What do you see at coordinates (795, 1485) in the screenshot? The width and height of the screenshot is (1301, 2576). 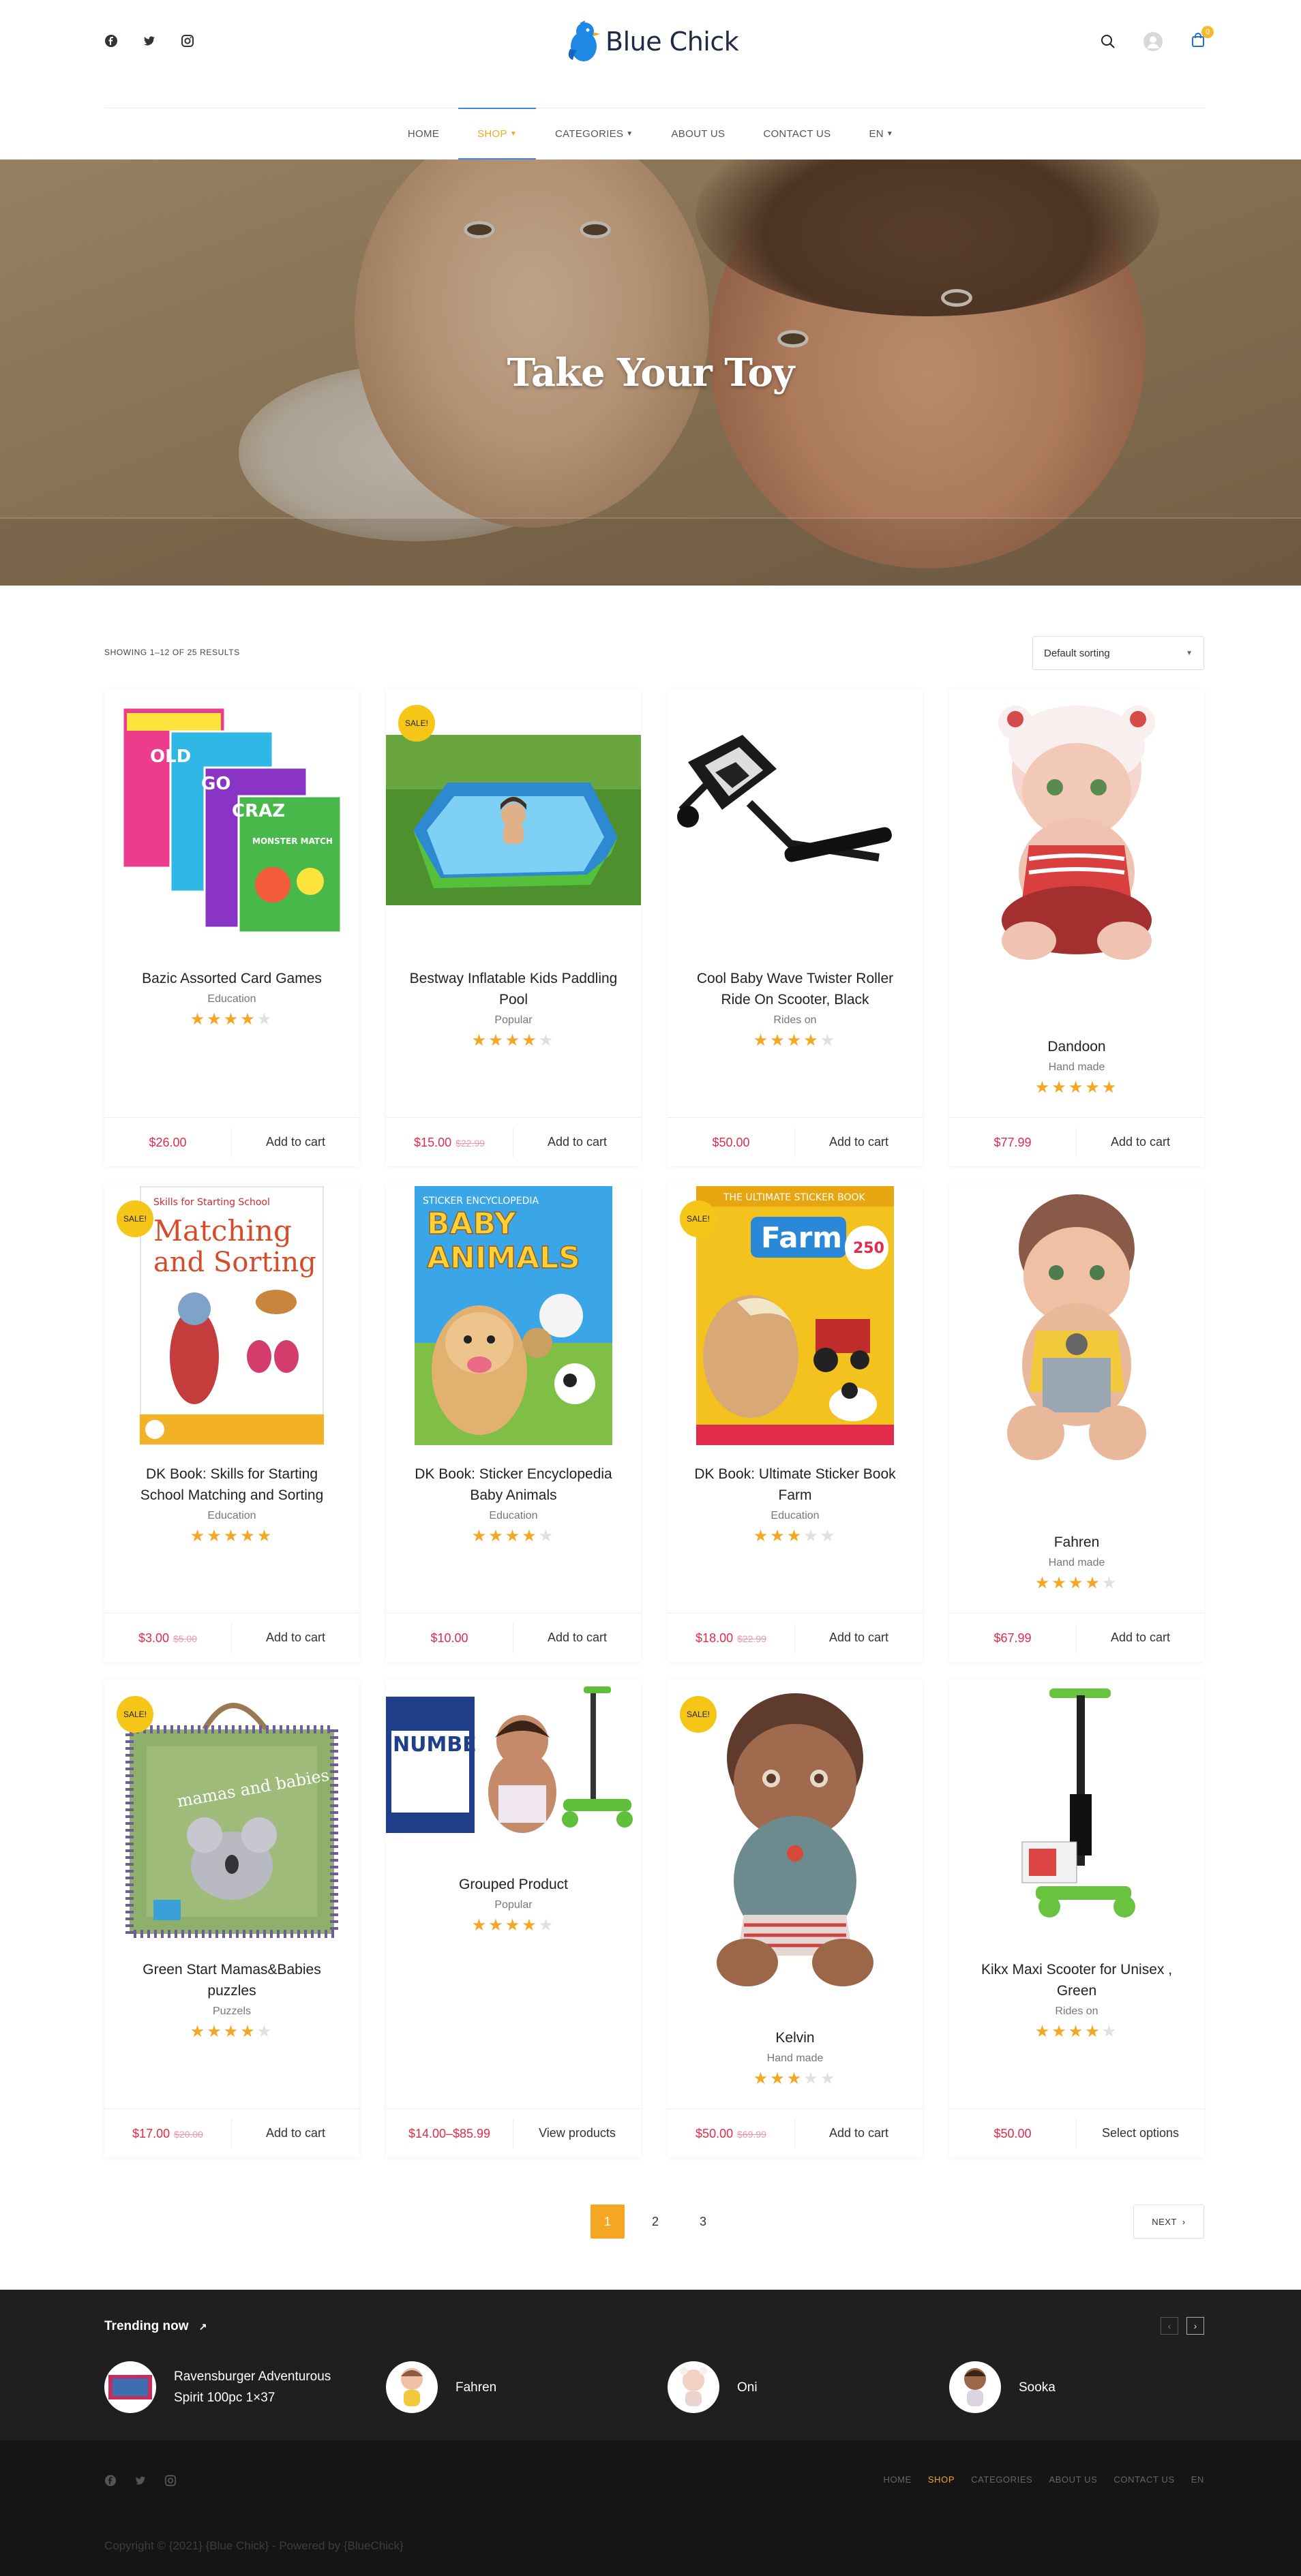 I see `product-title: DK Book: Ultimate Sticker Book Farm` at bounding box center [795, 1485].